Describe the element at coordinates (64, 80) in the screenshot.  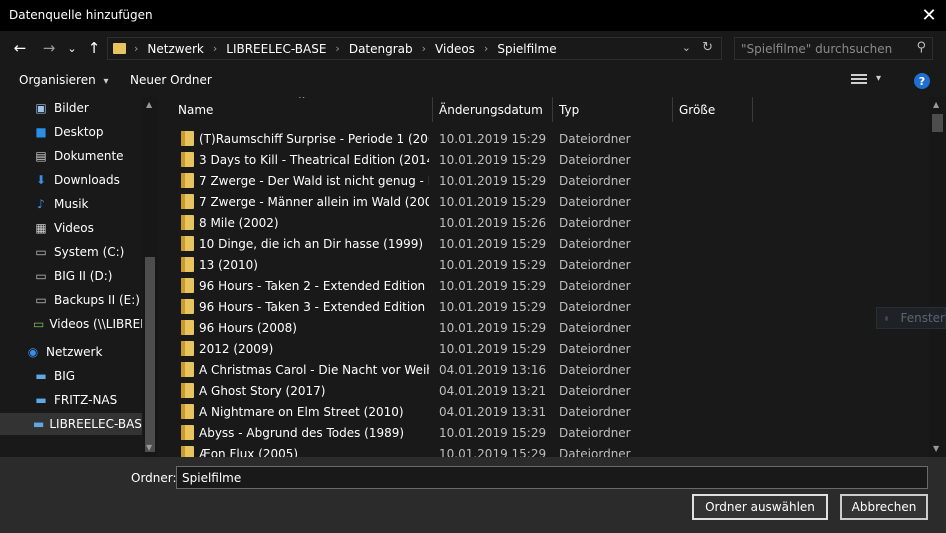
I see `organize-button: Organisieren ▾` at that location.